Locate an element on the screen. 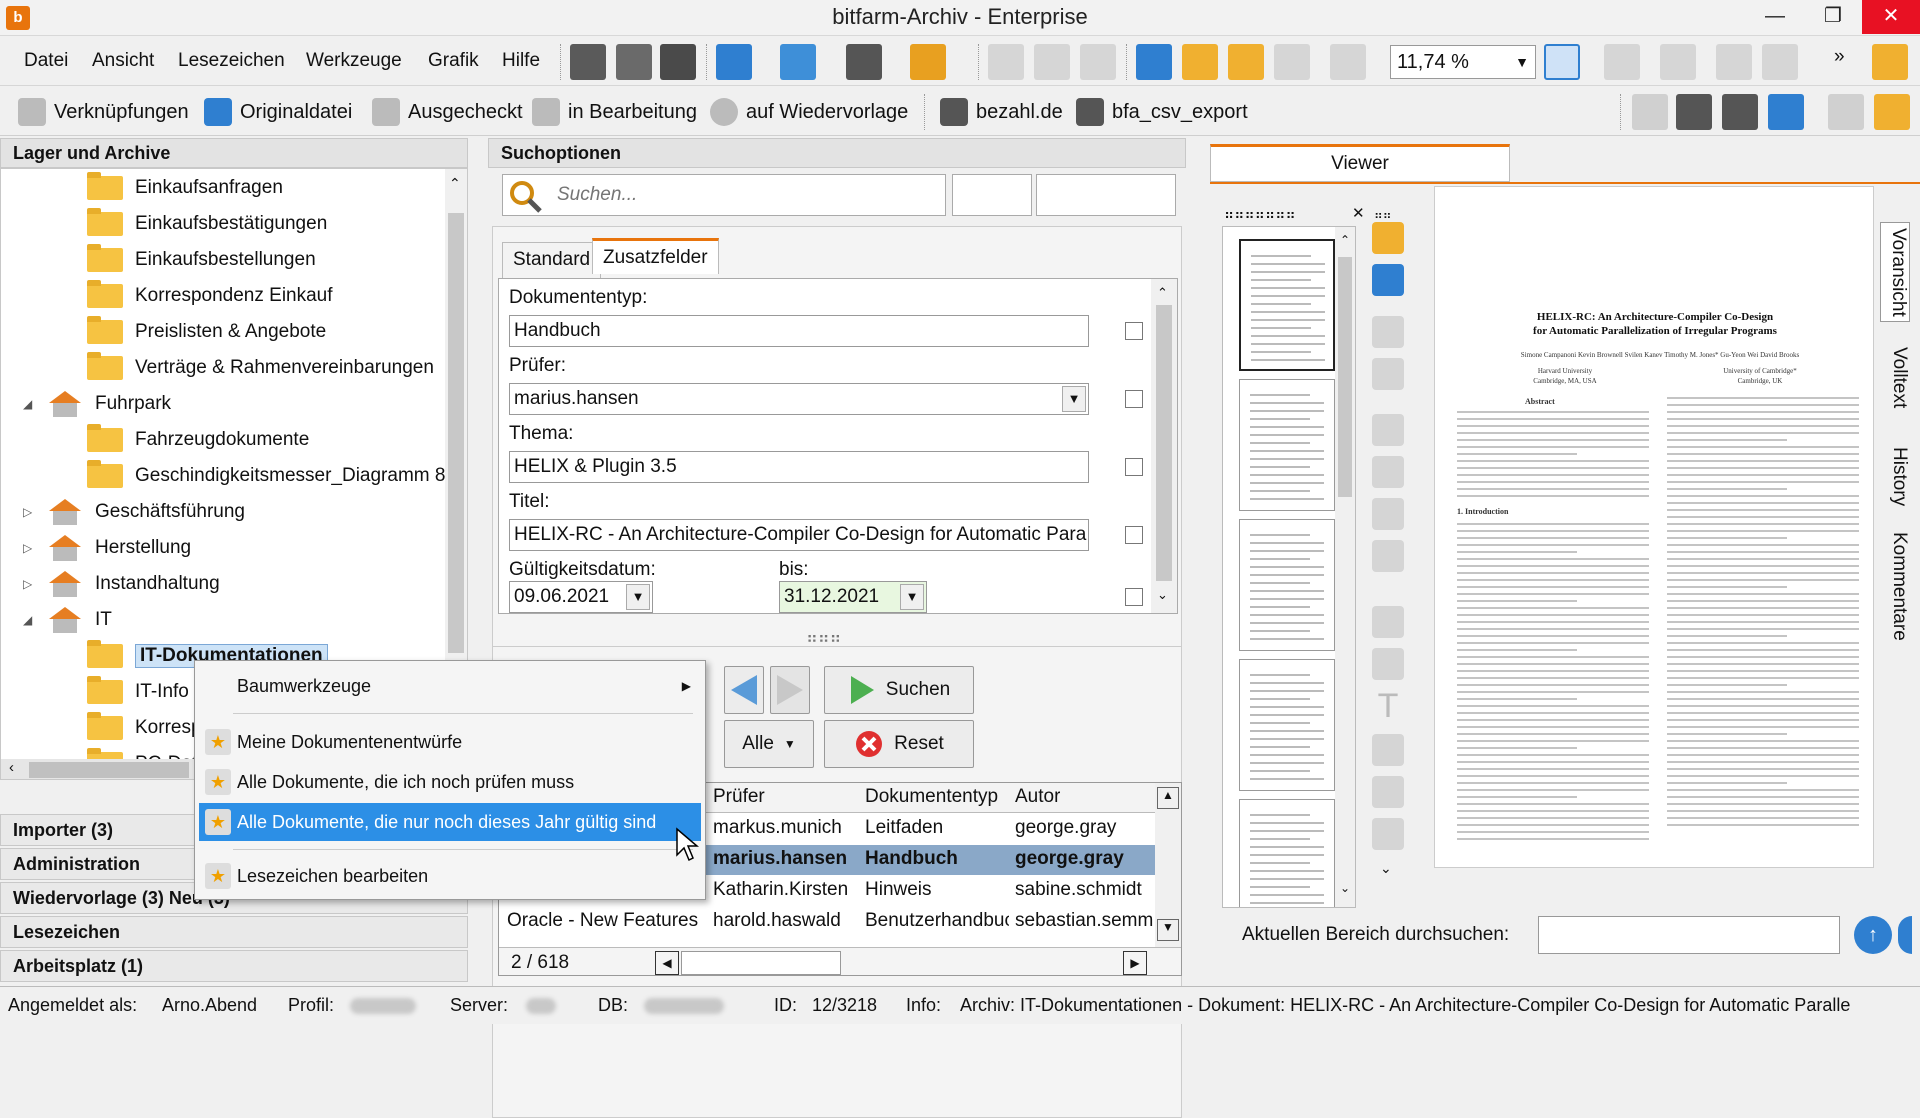  arrow-down-icon is located at coordinates (1905, 935).